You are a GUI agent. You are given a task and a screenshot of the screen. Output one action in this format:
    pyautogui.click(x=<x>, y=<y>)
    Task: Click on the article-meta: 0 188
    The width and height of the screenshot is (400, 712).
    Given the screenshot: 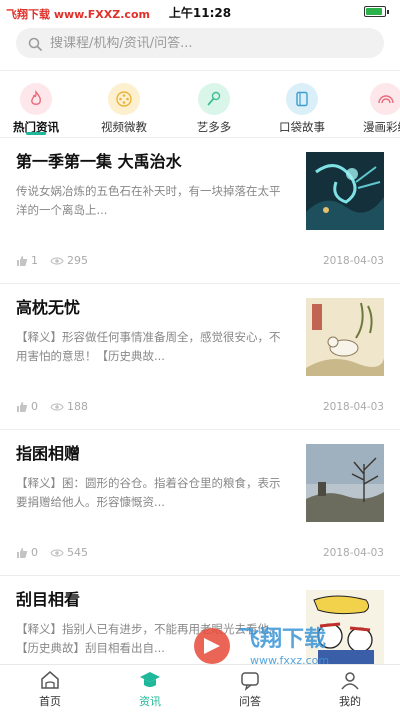 What is the action you would take?
    pyautogui.click(x=58, y=406)
    